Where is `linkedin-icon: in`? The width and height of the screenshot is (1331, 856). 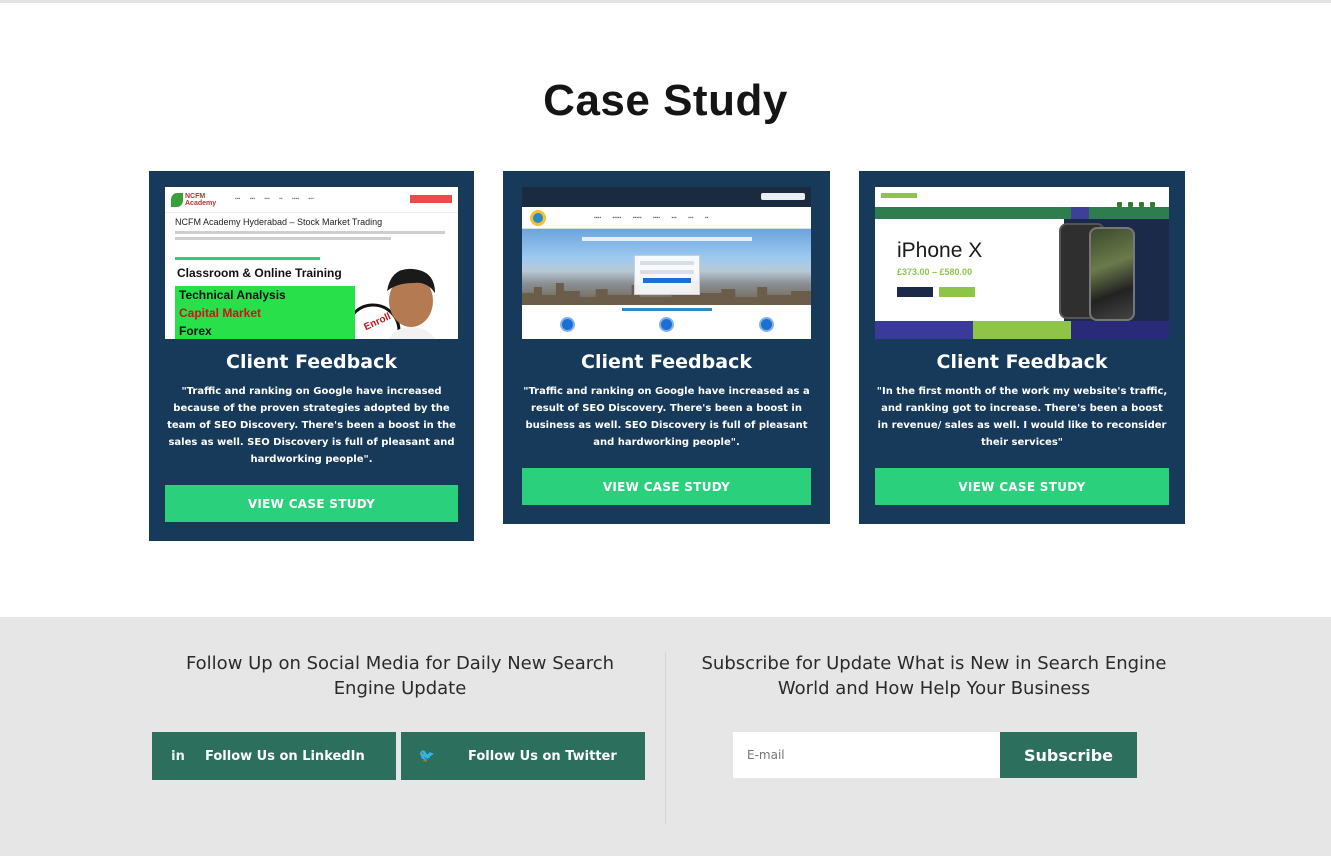
linkedin-icon: in is located at coordinates (178, 756).